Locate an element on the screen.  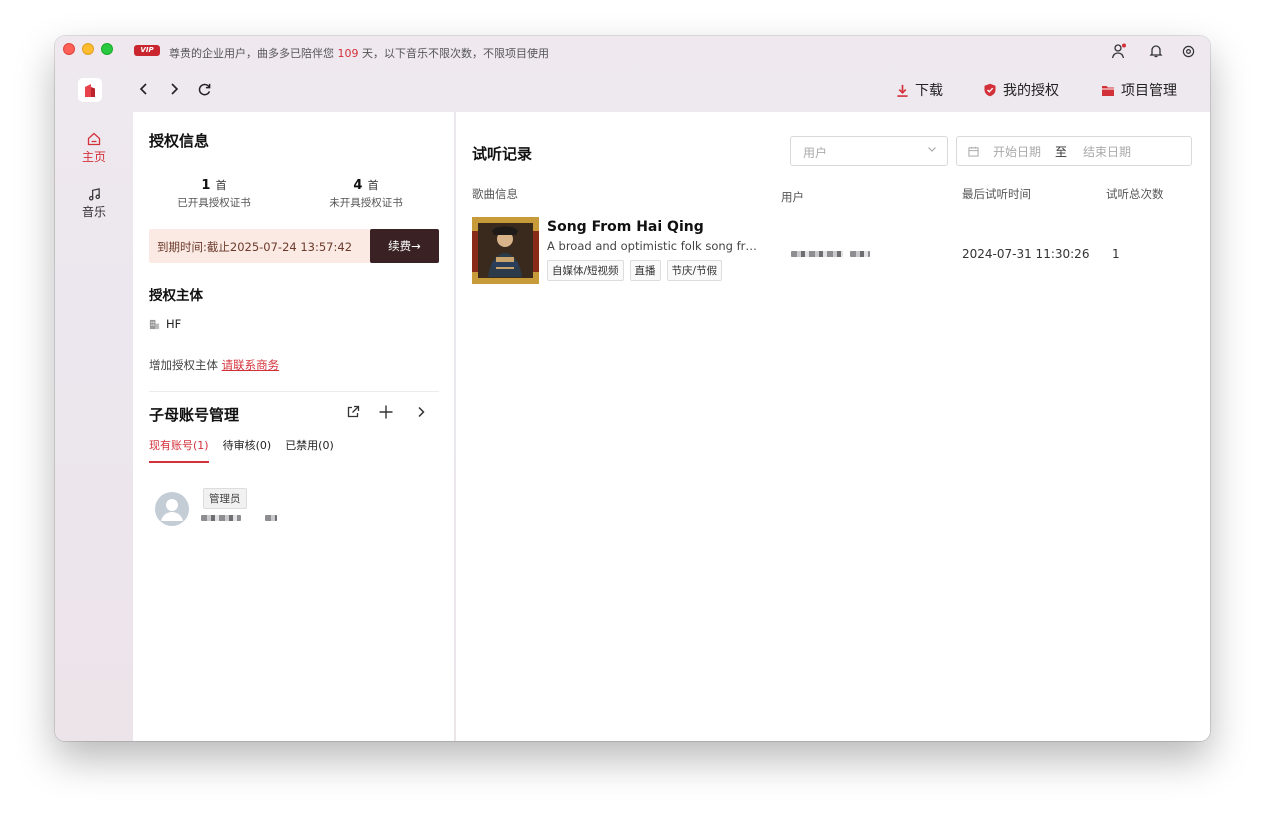
notice-days: 109 is located at coordinates (348, 53).